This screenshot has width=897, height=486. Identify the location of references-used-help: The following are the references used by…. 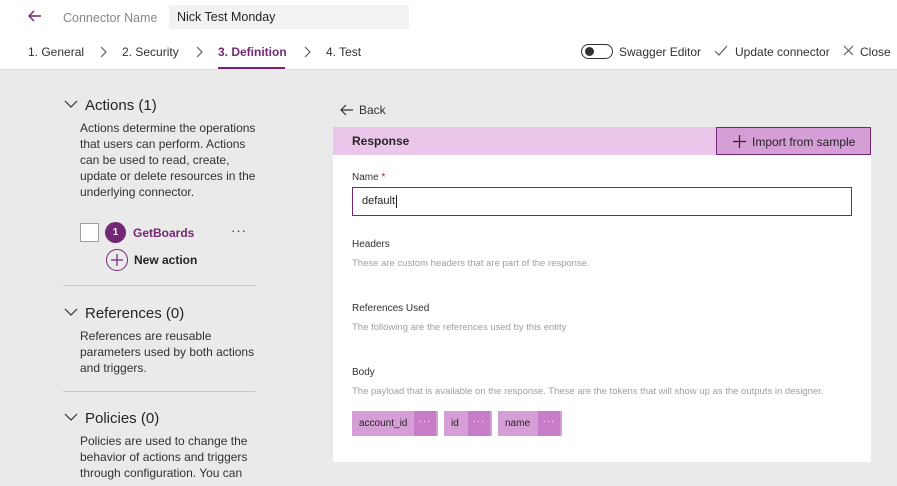
(459, 327).